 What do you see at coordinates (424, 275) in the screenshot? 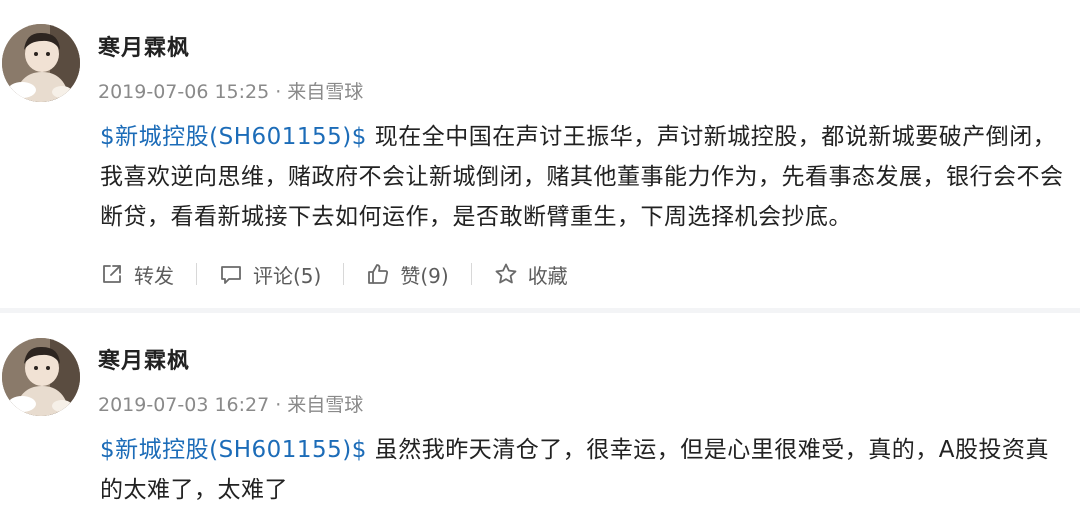
I see `like-label: 赞(9)` at bounding box center [424, 275].